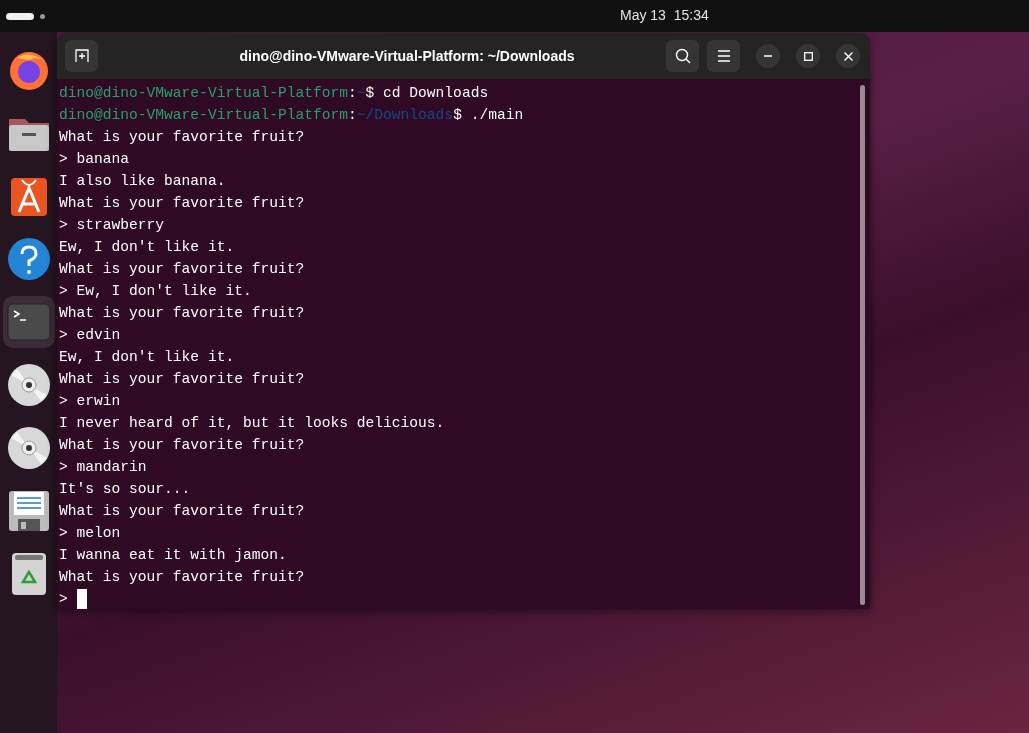 The height and width of the screenshot is (733, 1029). I want to click on new-tab-button, so click(81, 56).